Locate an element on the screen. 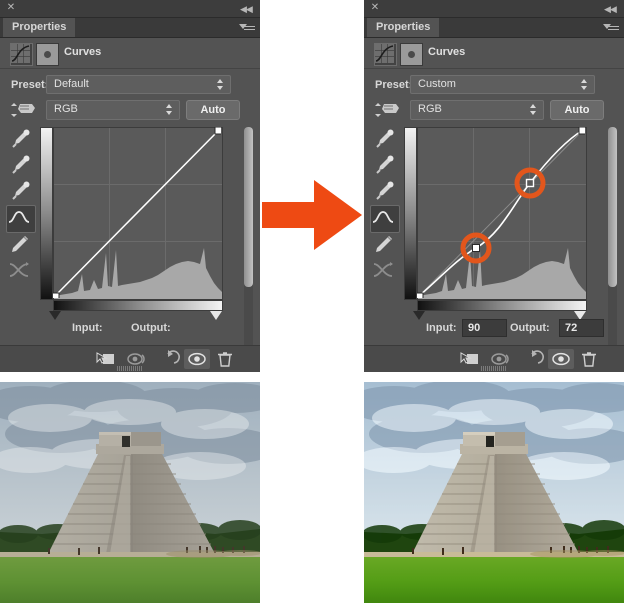 The image size is (624, 603). preset-select: Custom is located at coordinates (502, 84).